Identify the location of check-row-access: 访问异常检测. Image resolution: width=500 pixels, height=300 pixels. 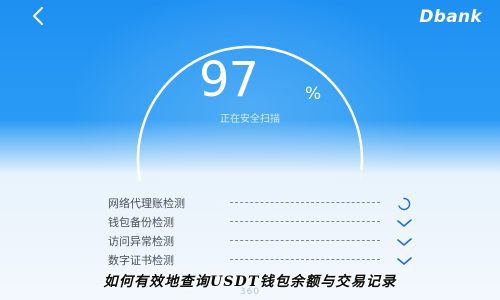
(263, 240).